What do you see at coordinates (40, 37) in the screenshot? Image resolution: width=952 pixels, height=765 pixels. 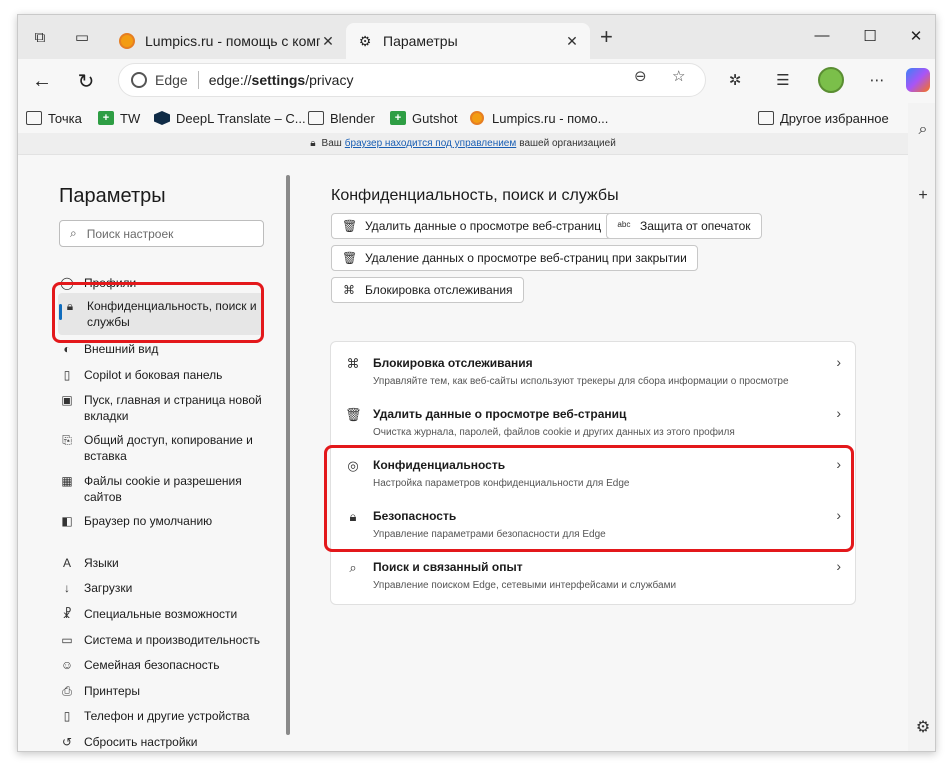 I see `workspaces-icon: ⧉` at bounding box center [40, 37].